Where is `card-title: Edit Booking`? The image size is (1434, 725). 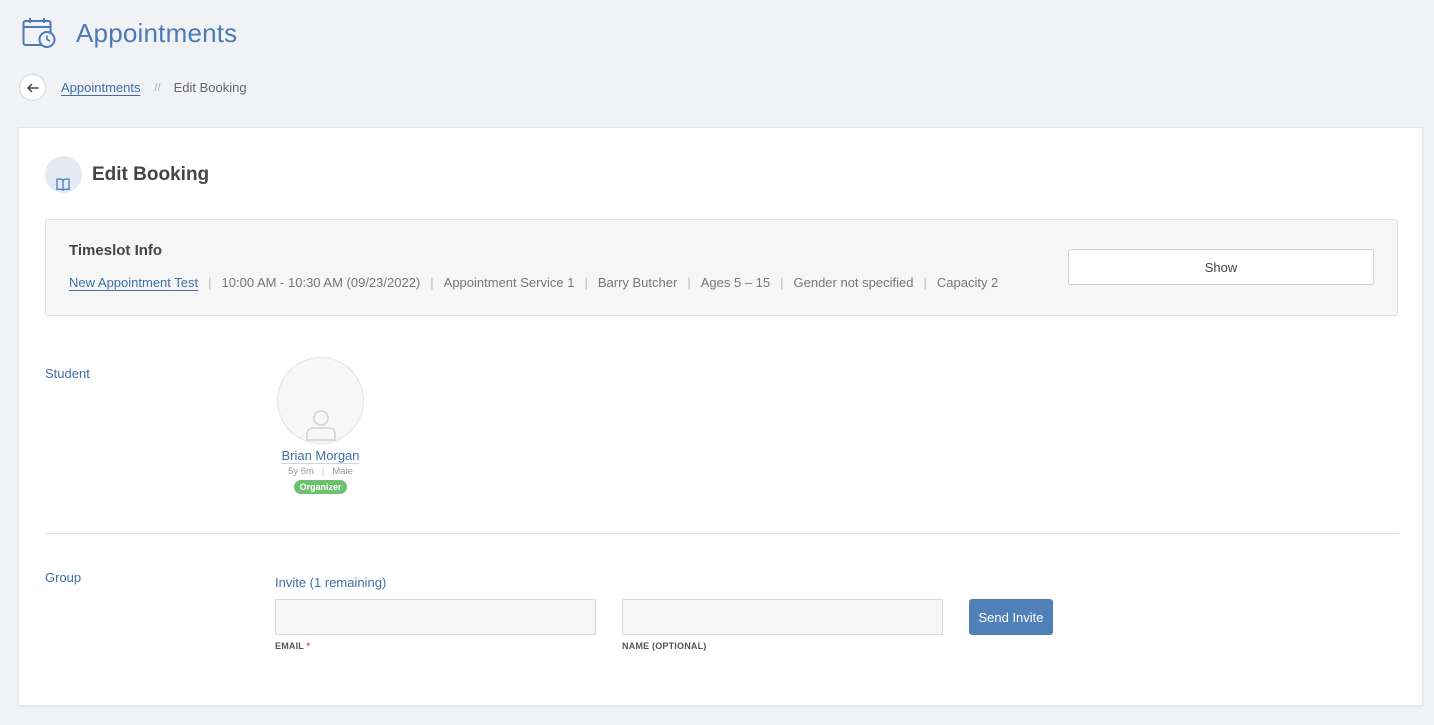
card-title: Edit Booking is located at coordinates (151, 174).